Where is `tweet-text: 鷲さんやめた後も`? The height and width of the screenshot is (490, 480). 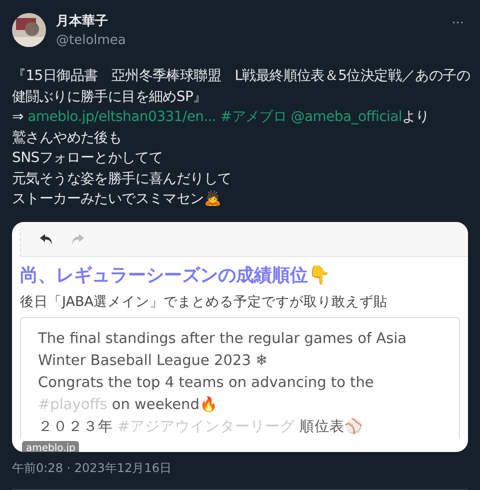
tweet-text: 鷲さんやめた後も is located at coordinates (67, 138).